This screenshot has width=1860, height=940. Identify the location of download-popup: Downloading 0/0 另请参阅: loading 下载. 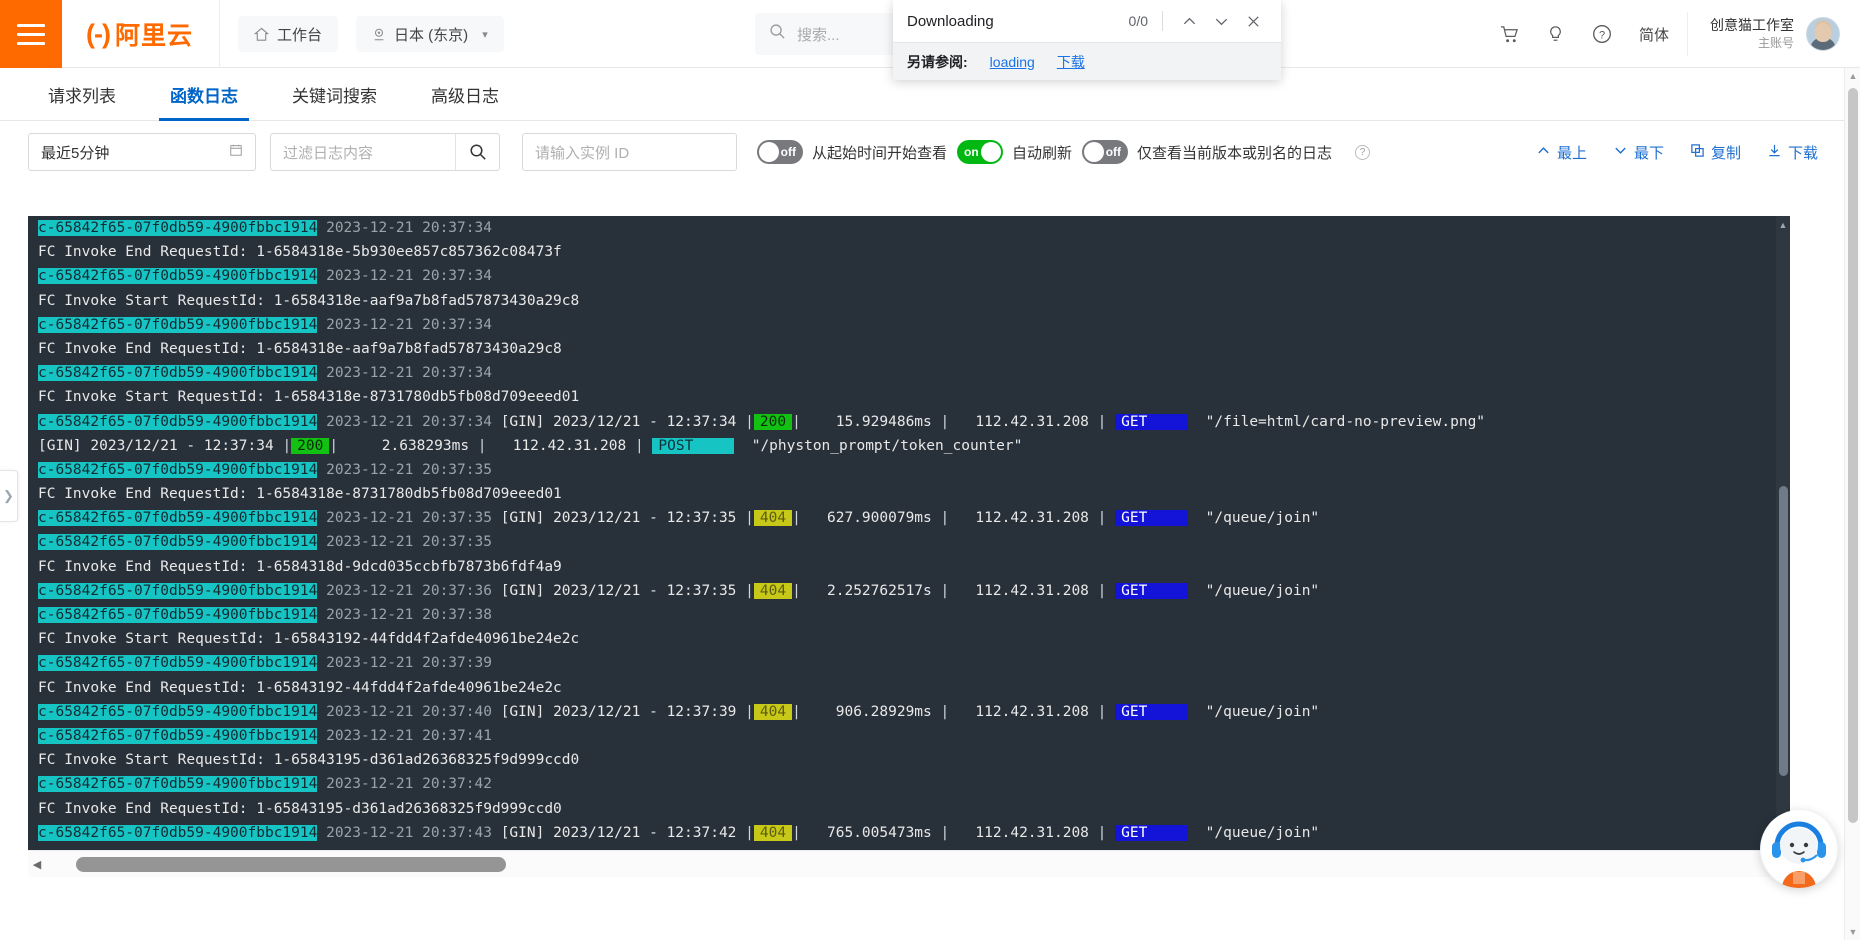
(1087, 40).